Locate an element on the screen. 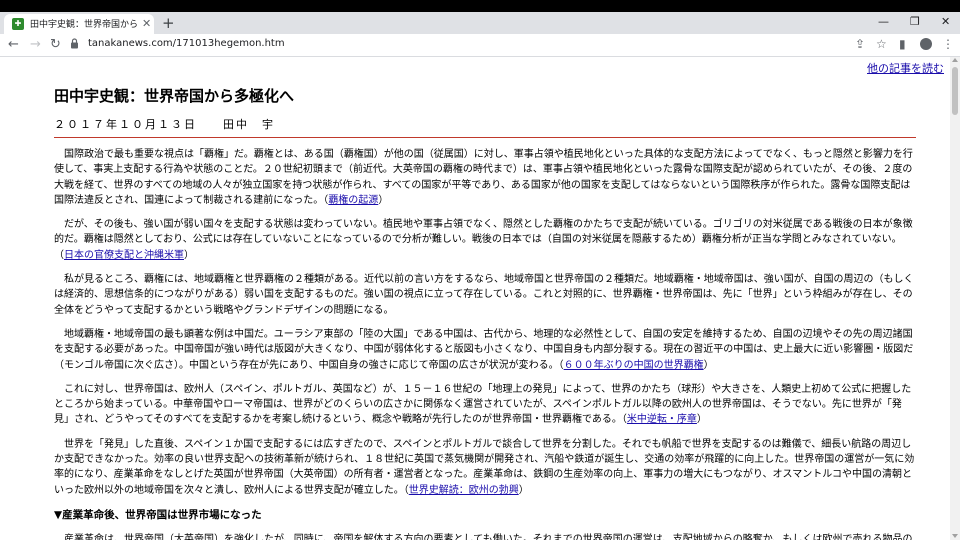  scroll-thumb is located at coordinates (955, 91).